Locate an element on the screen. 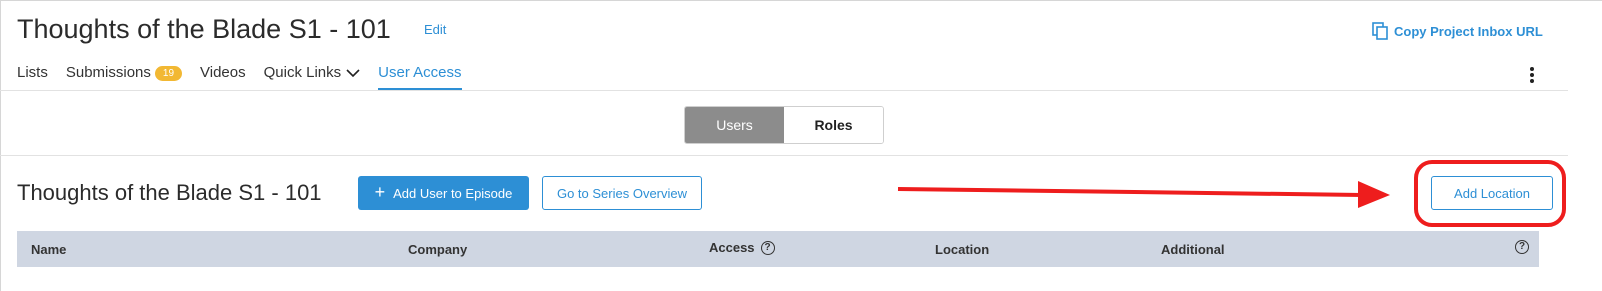 This screenshot has height=291, width=1602. copy-project-inbox-url-link: Copy Project Inbox URL is located at coordinates (1457, 31).